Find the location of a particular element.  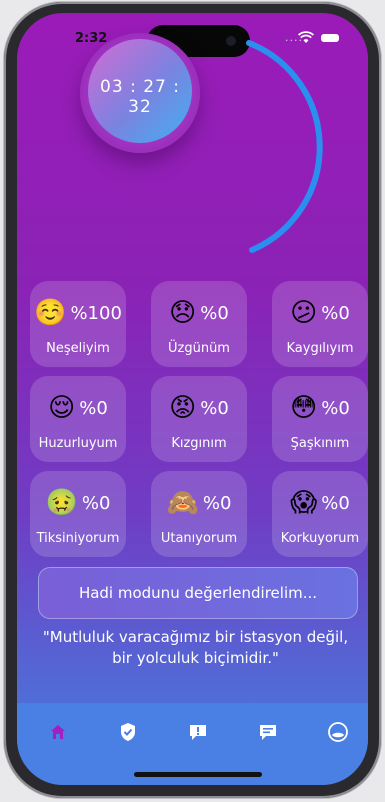

mood-card-kizginim: 😡 %0 Kızgınım is located at coordinates (199, 419).